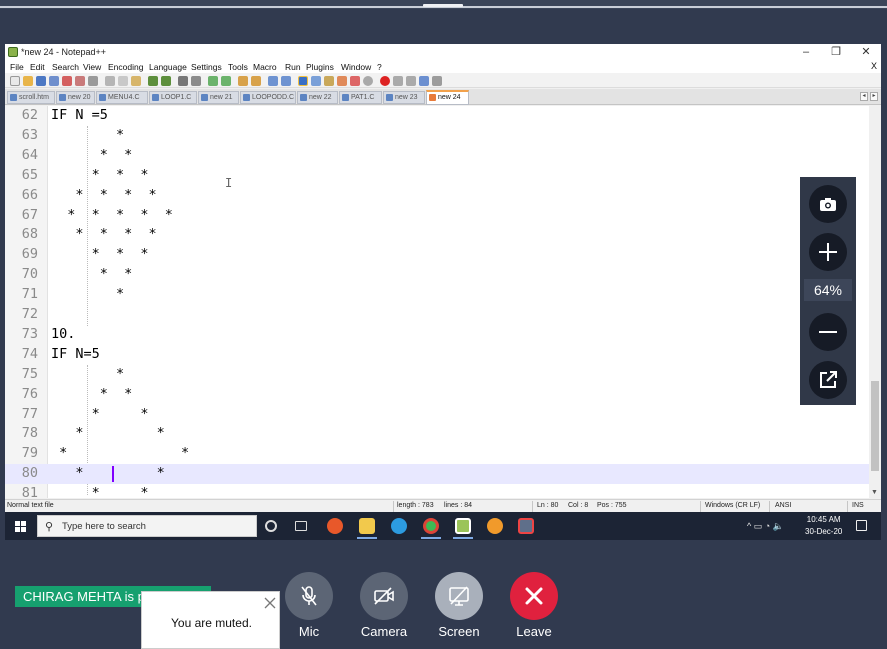 The width and height of the screenshot is (887, 649). Describe the element at coordinates (437, 395) in the screenshot. I see `editor-line: 76 * *` at that location.